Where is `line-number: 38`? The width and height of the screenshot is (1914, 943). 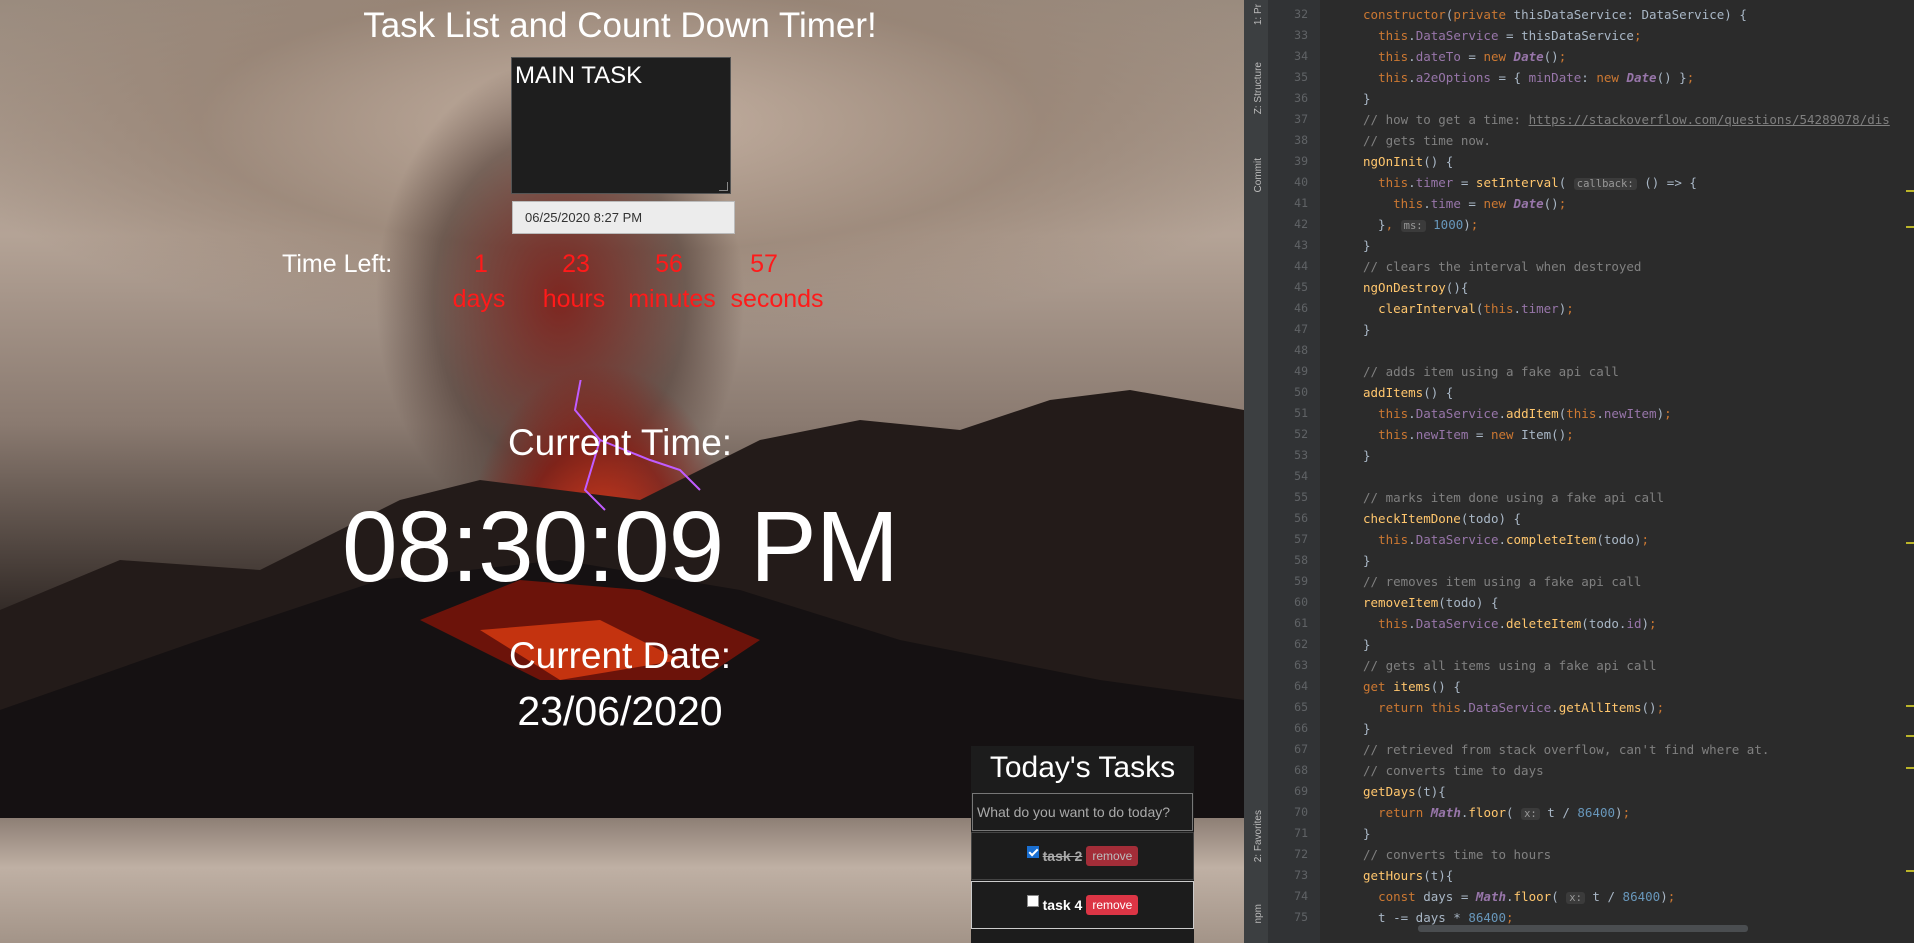
line-number: 38 is located at coordinates (1301, 140).